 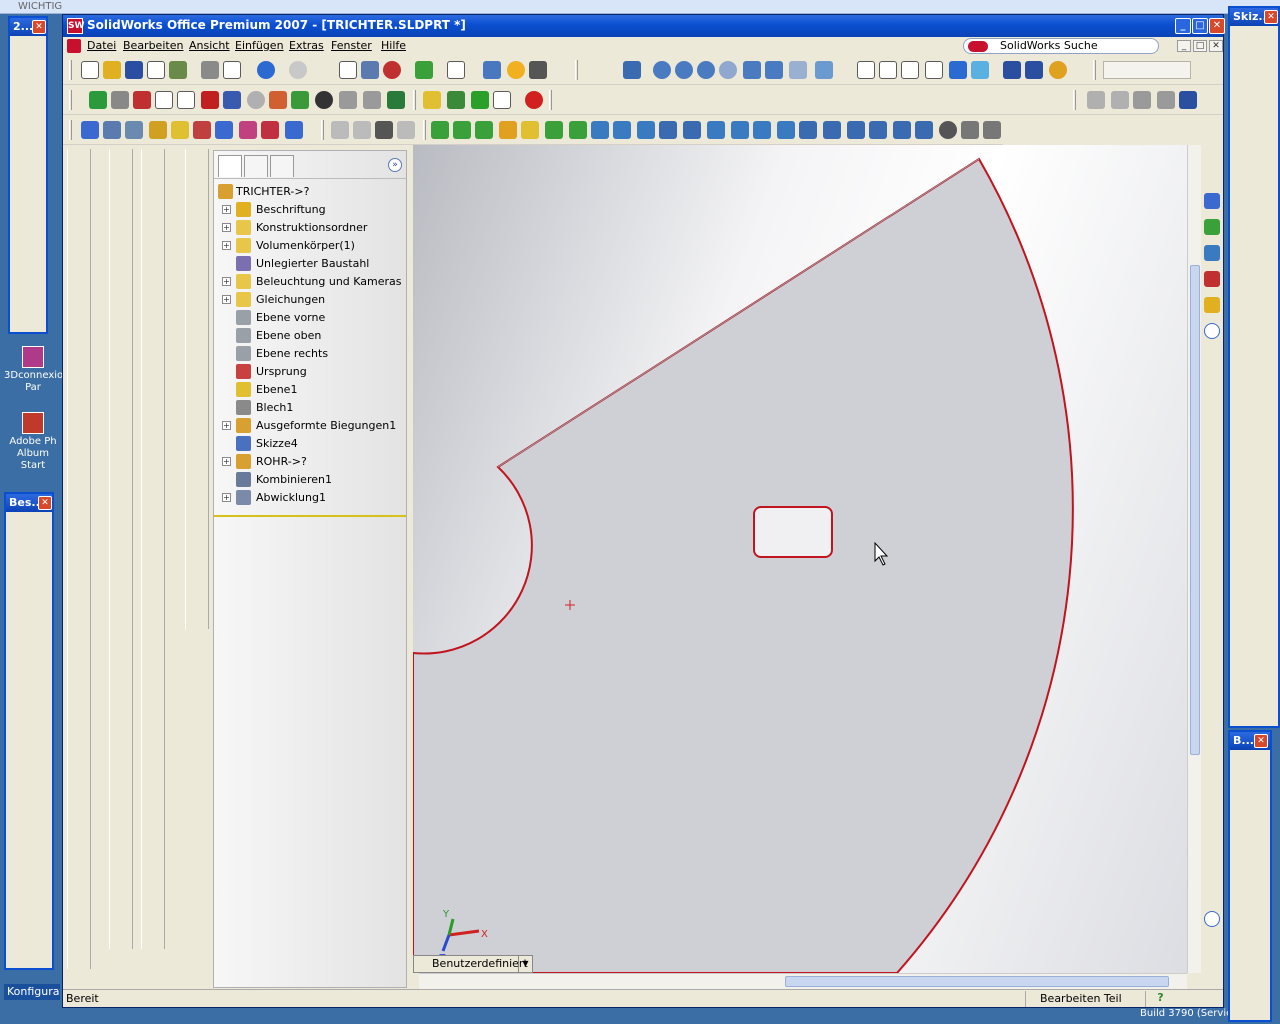 What do you see at coordinates (348, 100) in the screenshot?
I see `design-checker-icon` at bounding box center [348, 100].